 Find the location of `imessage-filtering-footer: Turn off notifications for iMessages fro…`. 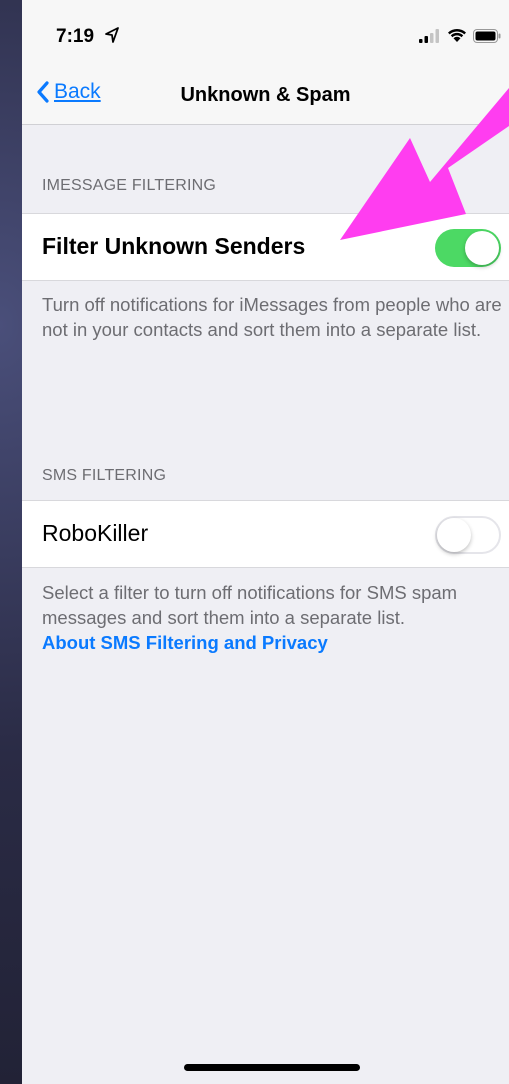

imessage-filtering-footer: Turn off notifications for iMessages fro… is located at coordinates (272, 317).